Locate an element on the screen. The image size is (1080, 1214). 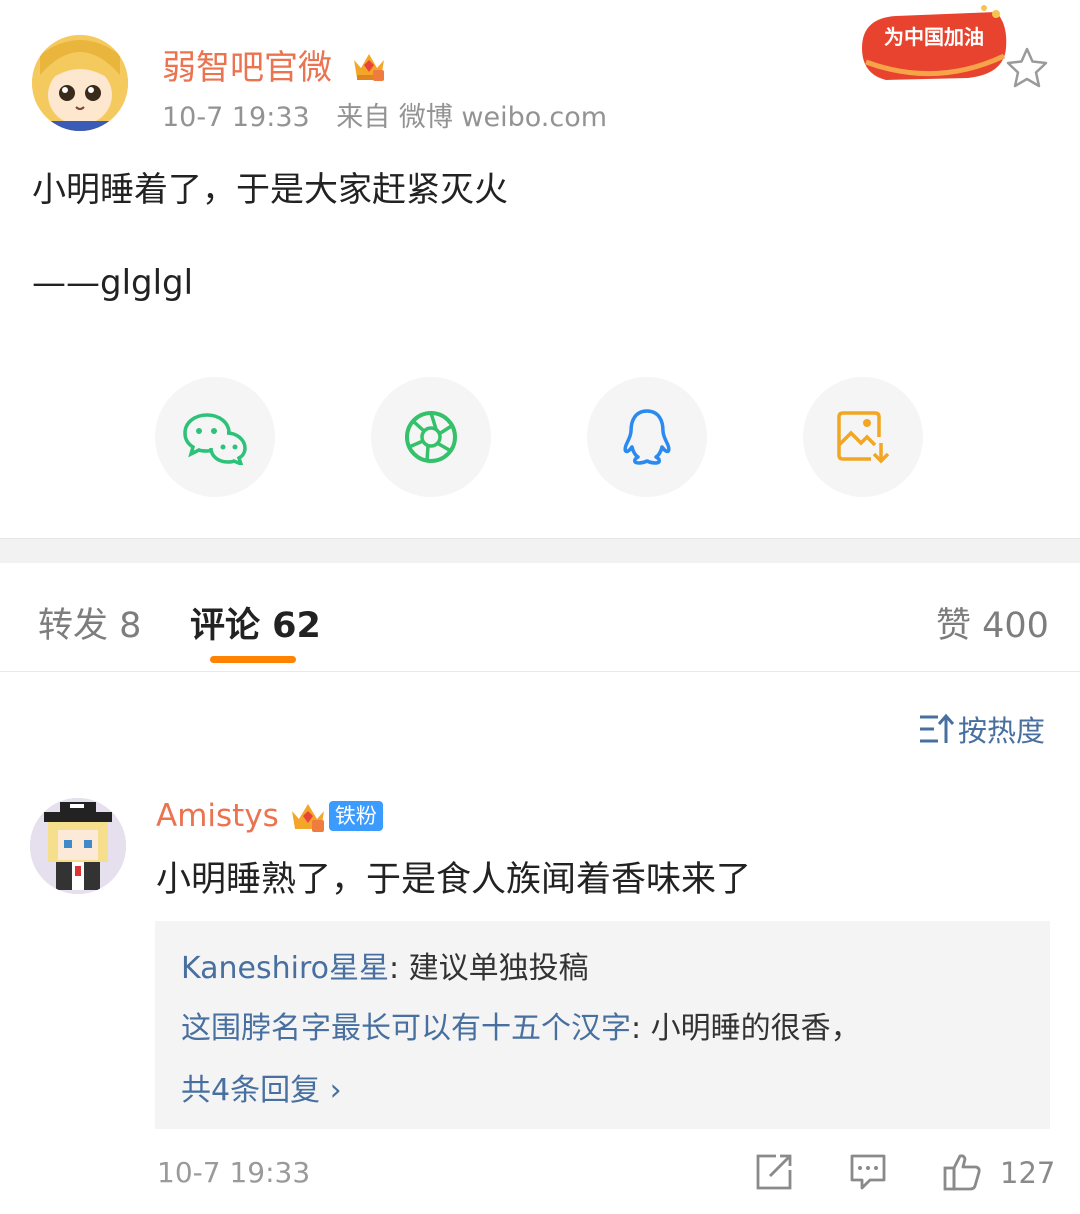
sort-button: 按热度 is located at coordinates (981, 729).